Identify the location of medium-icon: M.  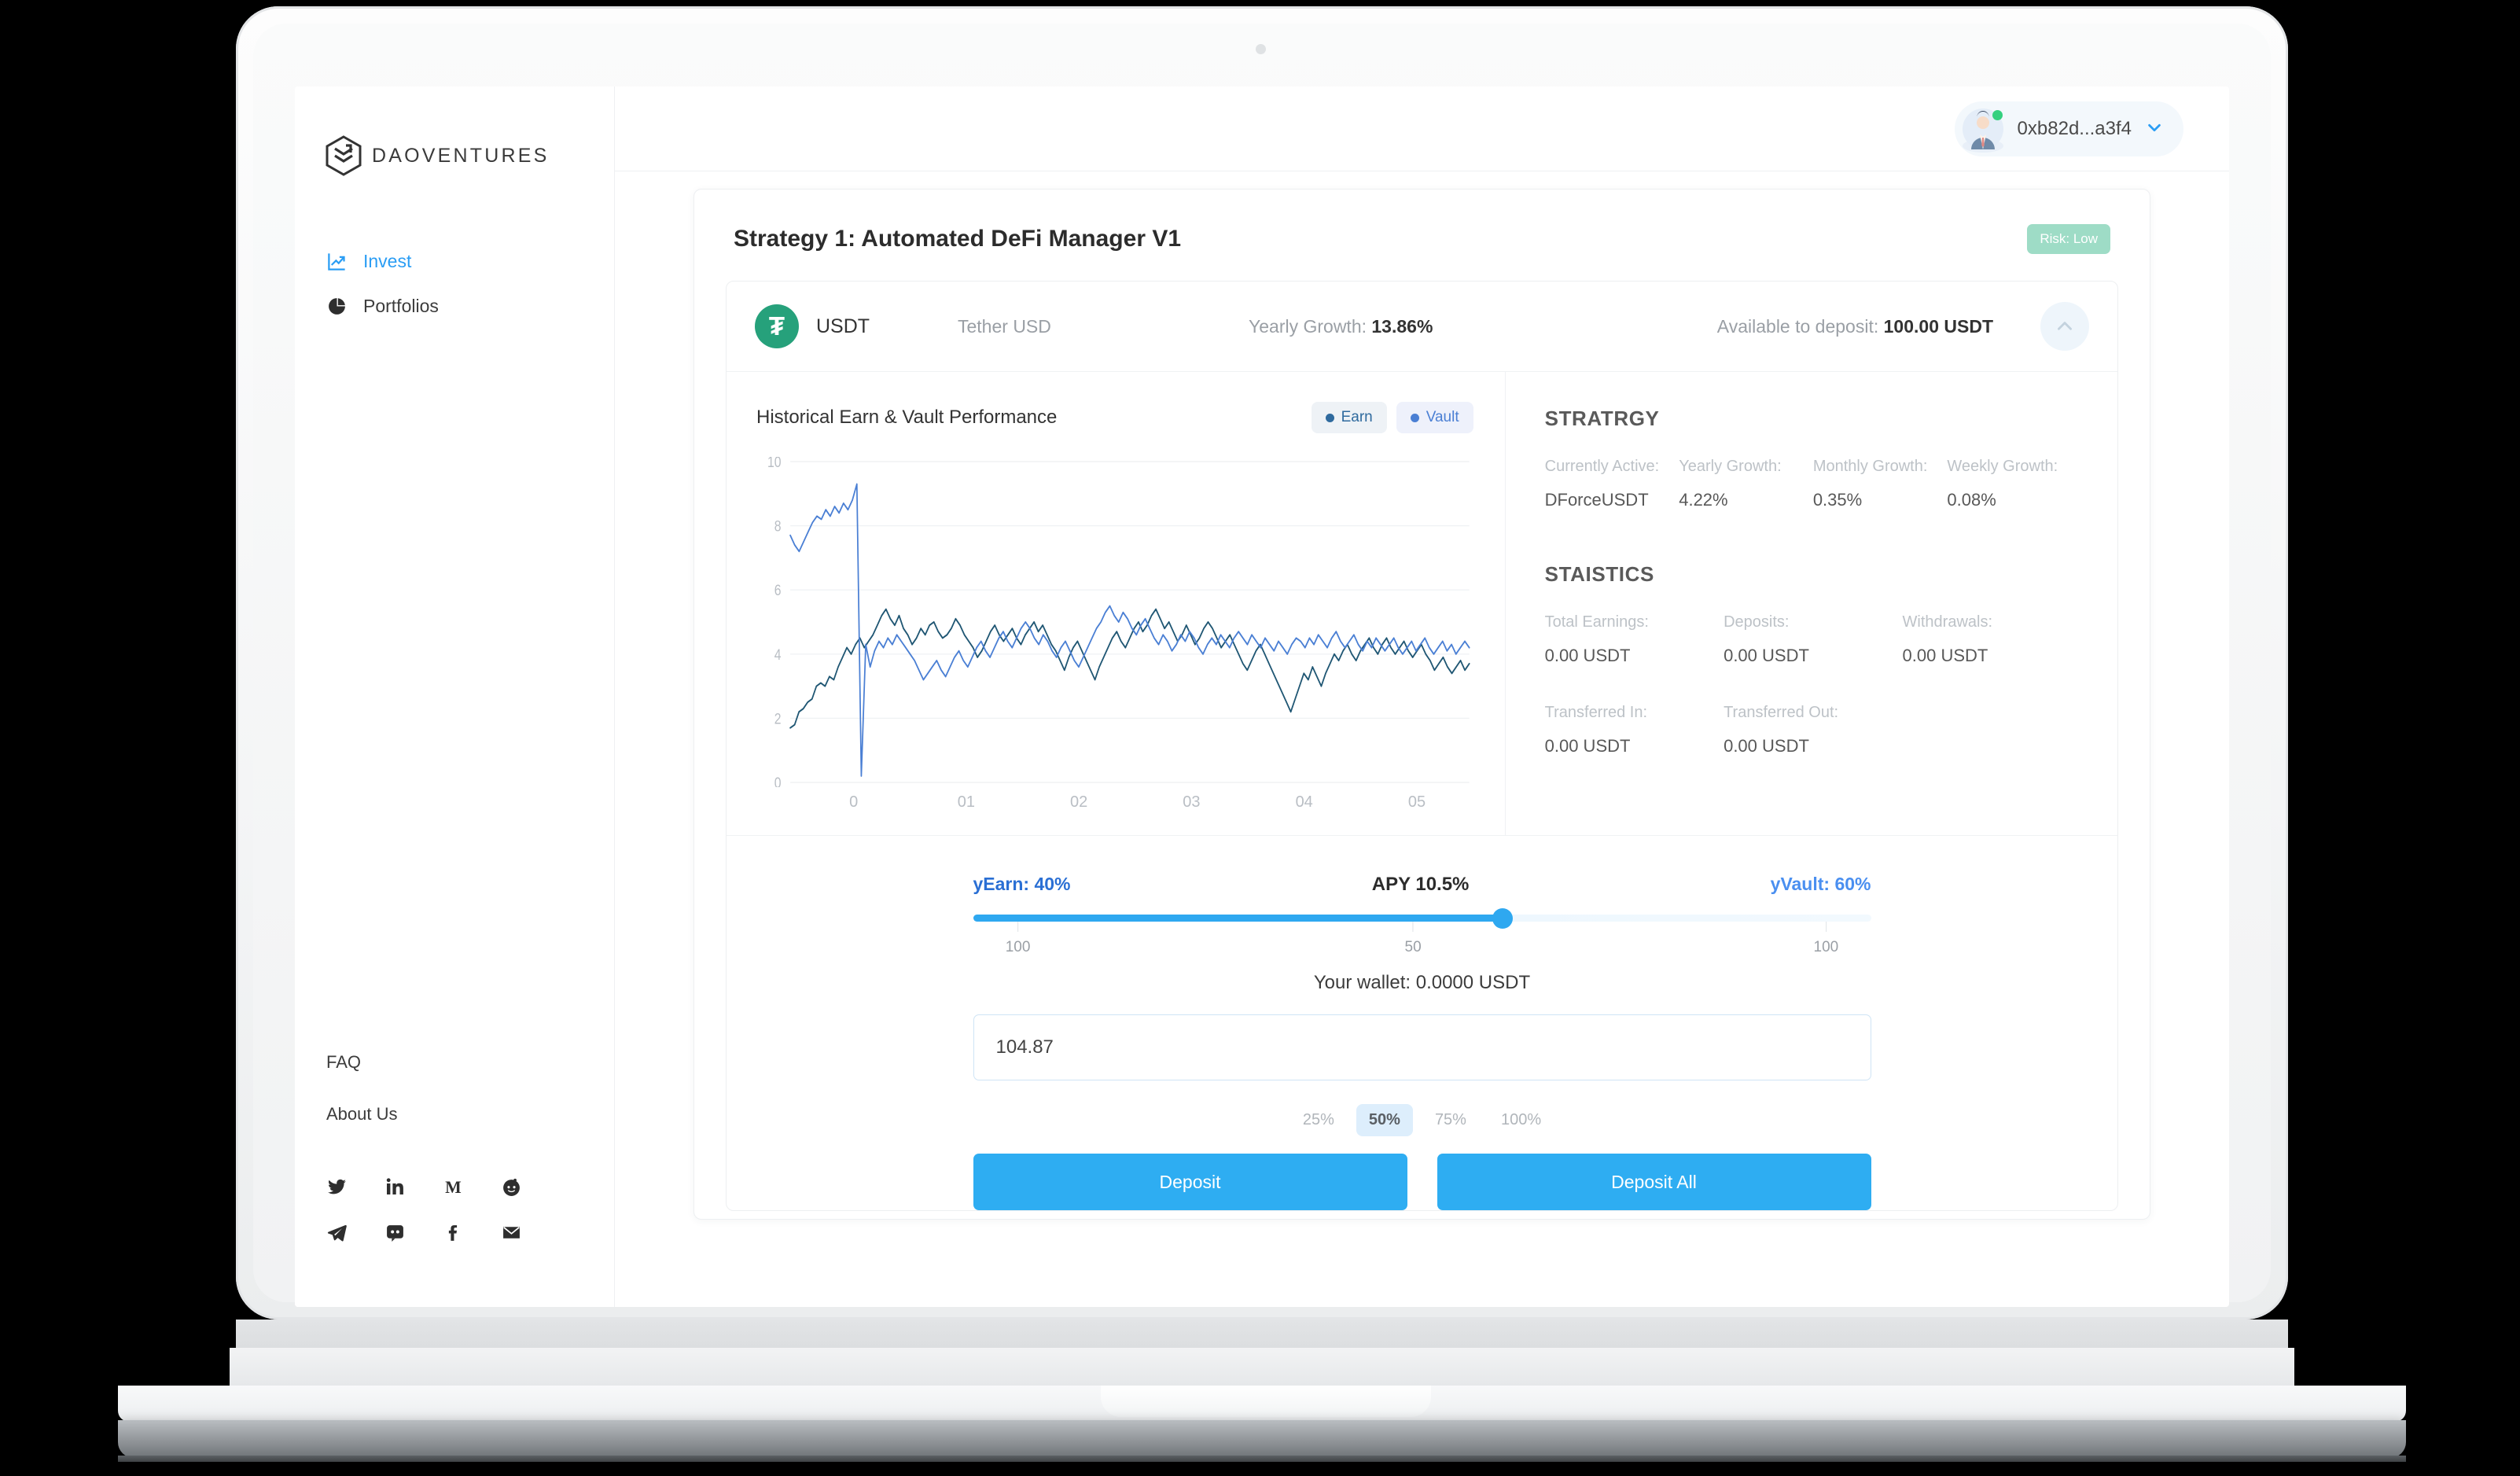
(453, 1186).